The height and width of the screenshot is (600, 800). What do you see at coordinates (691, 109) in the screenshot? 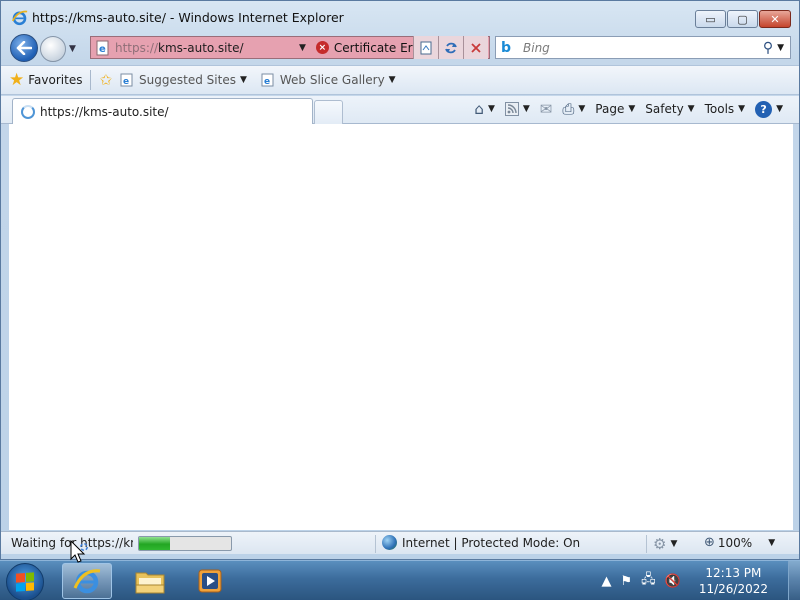
I see `safety-dropdown-icon: ▼` at bounding box center [691, 109].